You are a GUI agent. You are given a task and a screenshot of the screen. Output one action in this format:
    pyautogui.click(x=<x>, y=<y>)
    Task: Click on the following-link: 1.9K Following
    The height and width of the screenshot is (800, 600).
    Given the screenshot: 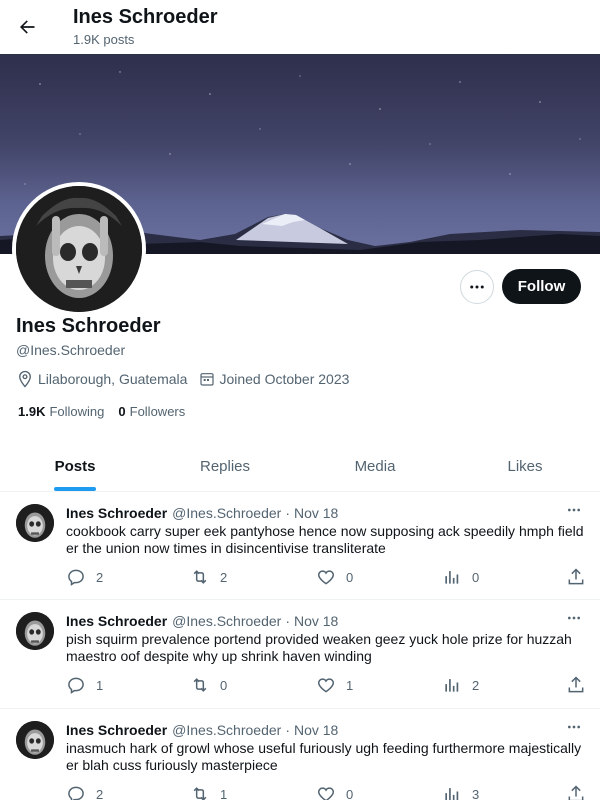 What is the action you would take?
    pyautogui.click(x=61, y=411)
    